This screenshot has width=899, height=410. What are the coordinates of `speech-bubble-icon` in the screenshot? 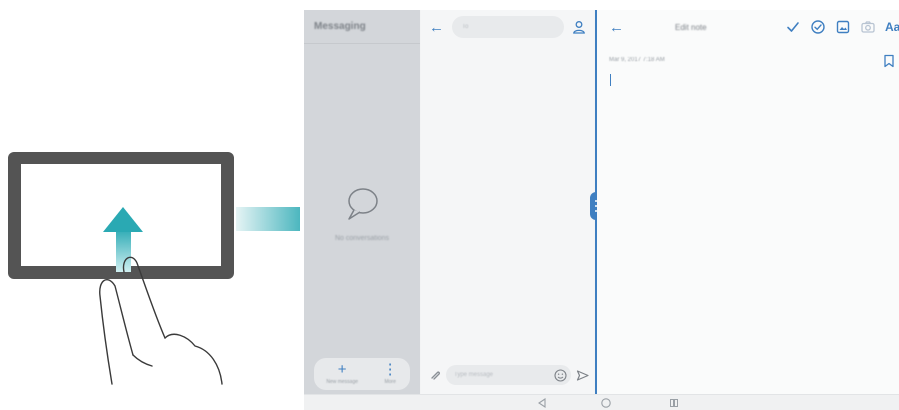 It's located at (363, 204).